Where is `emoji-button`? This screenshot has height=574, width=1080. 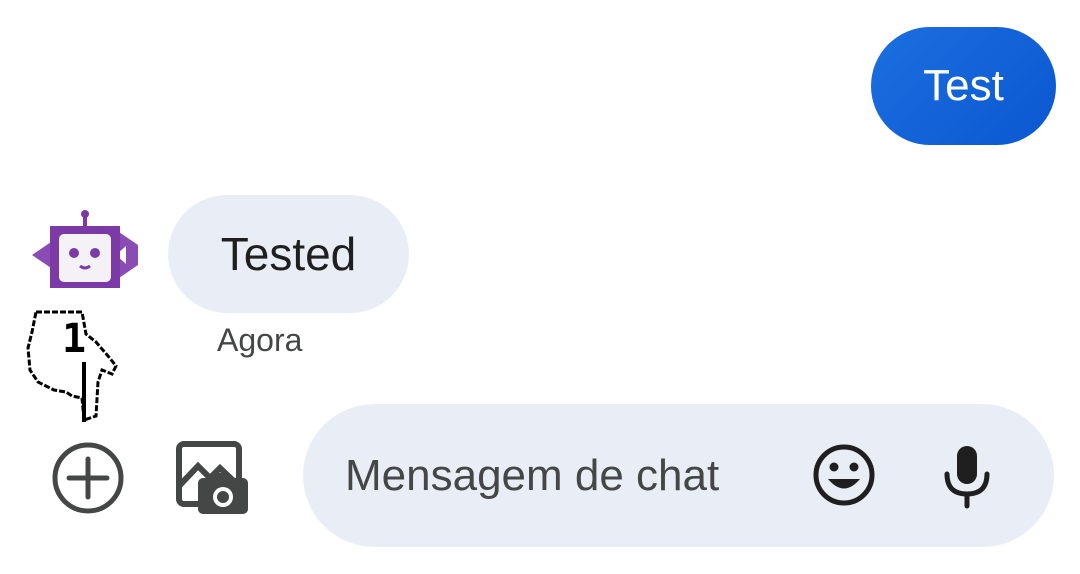 emoji-button is located at coordinates (844, 475).